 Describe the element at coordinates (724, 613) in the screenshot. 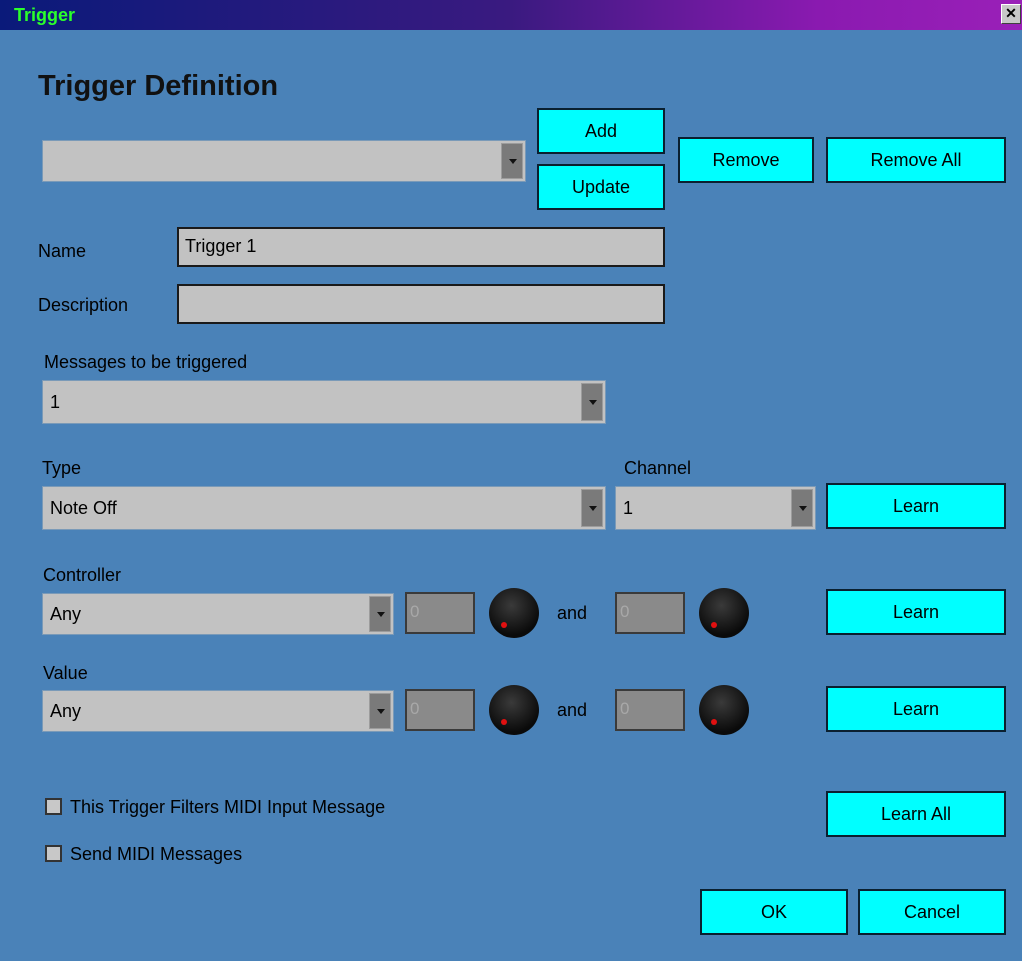

I see `controller-max-knob` at that location.